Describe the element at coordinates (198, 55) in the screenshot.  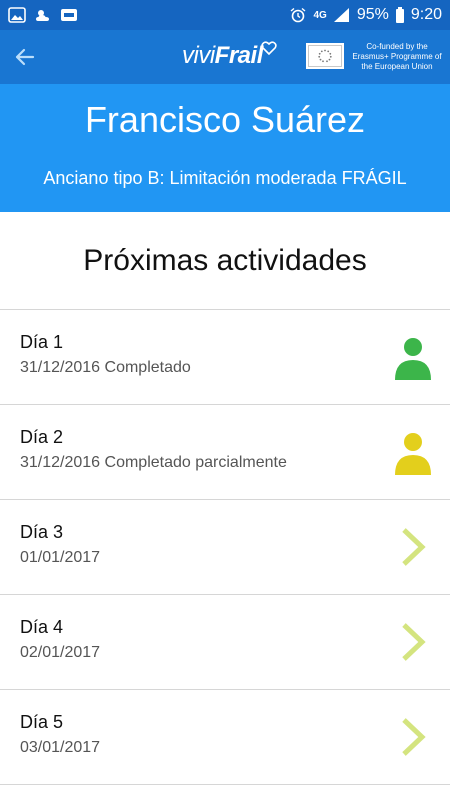
I see `logo-text-light: vivi` at that location.